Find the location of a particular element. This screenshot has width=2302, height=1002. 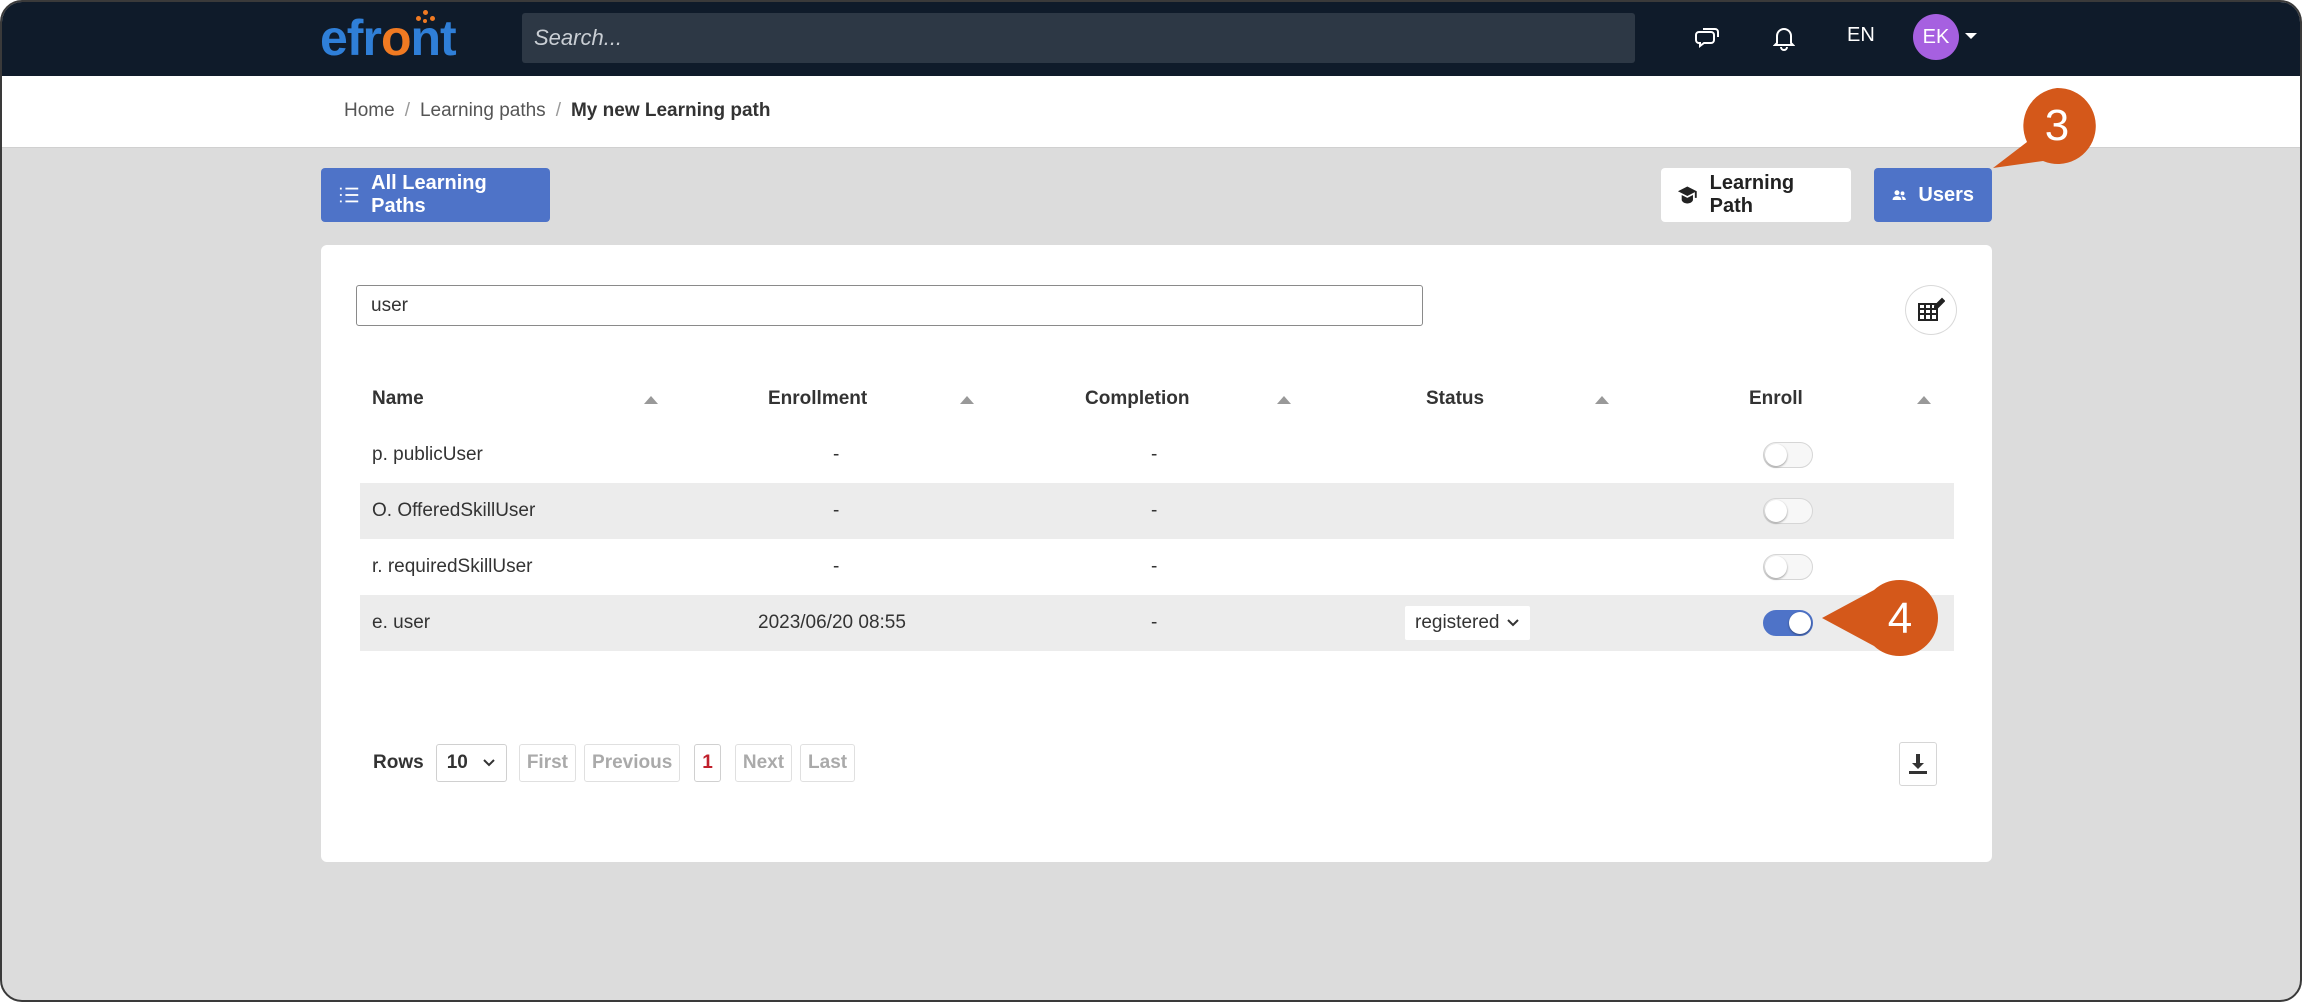

list-icon is located at coordinates (349, 195).